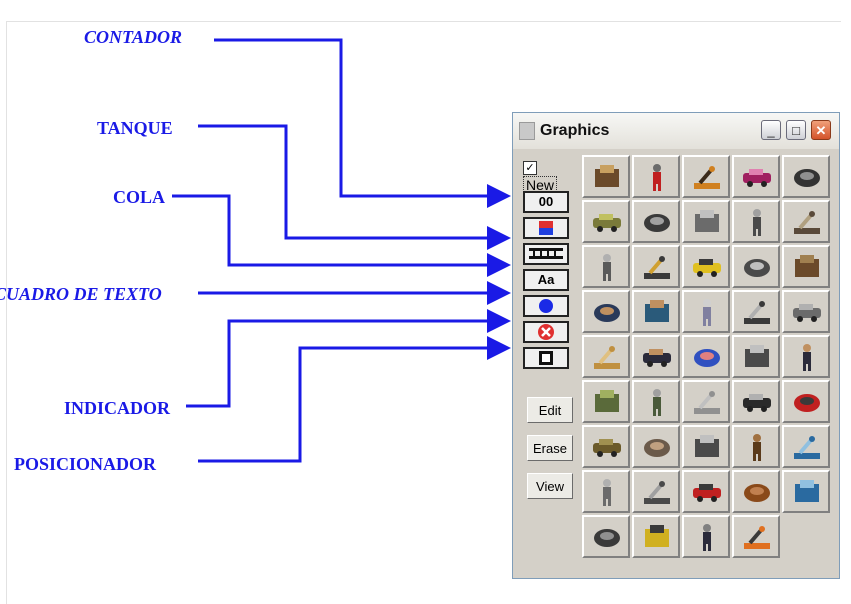  What do you see at coordinates (821, 130) in the screenshot?
I see `close-button: ✕` at bounding box center [821, 130].